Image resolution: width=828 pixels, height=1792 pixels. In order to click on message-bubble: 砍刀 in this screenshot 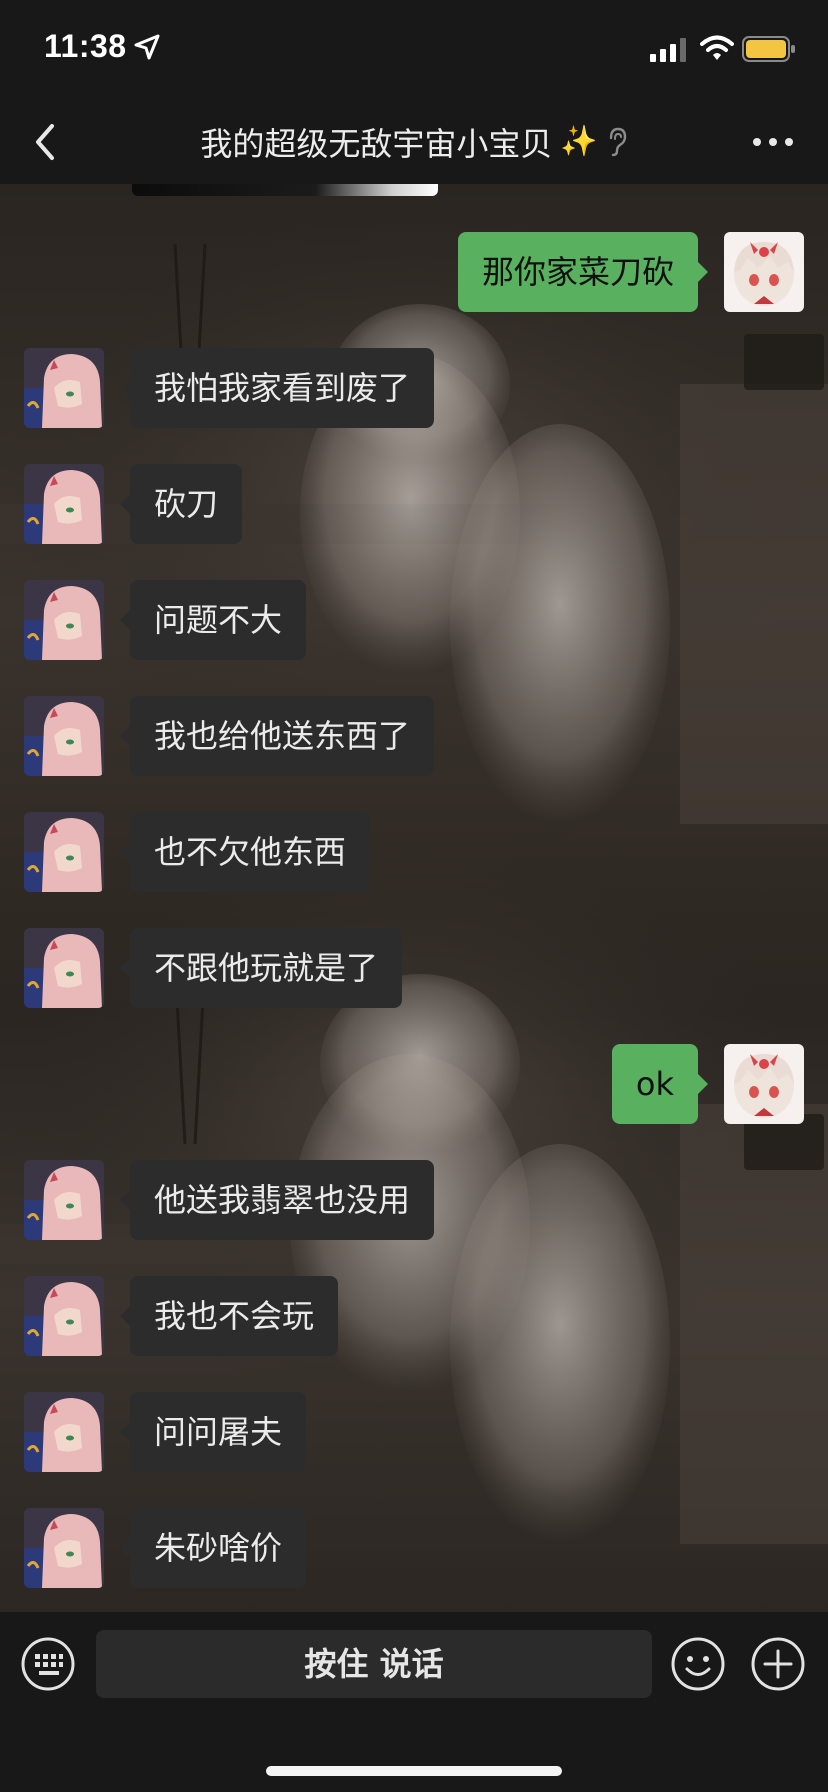, I will do `click(181, 504)`.